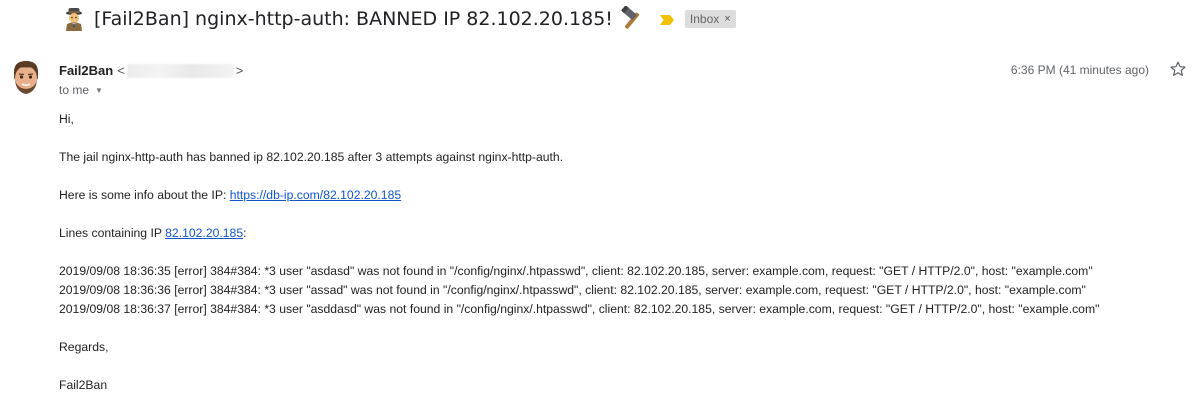 The height and width of the screenshot is (413, 1201). I want to click on sender-address: < >, so click(180, 70).